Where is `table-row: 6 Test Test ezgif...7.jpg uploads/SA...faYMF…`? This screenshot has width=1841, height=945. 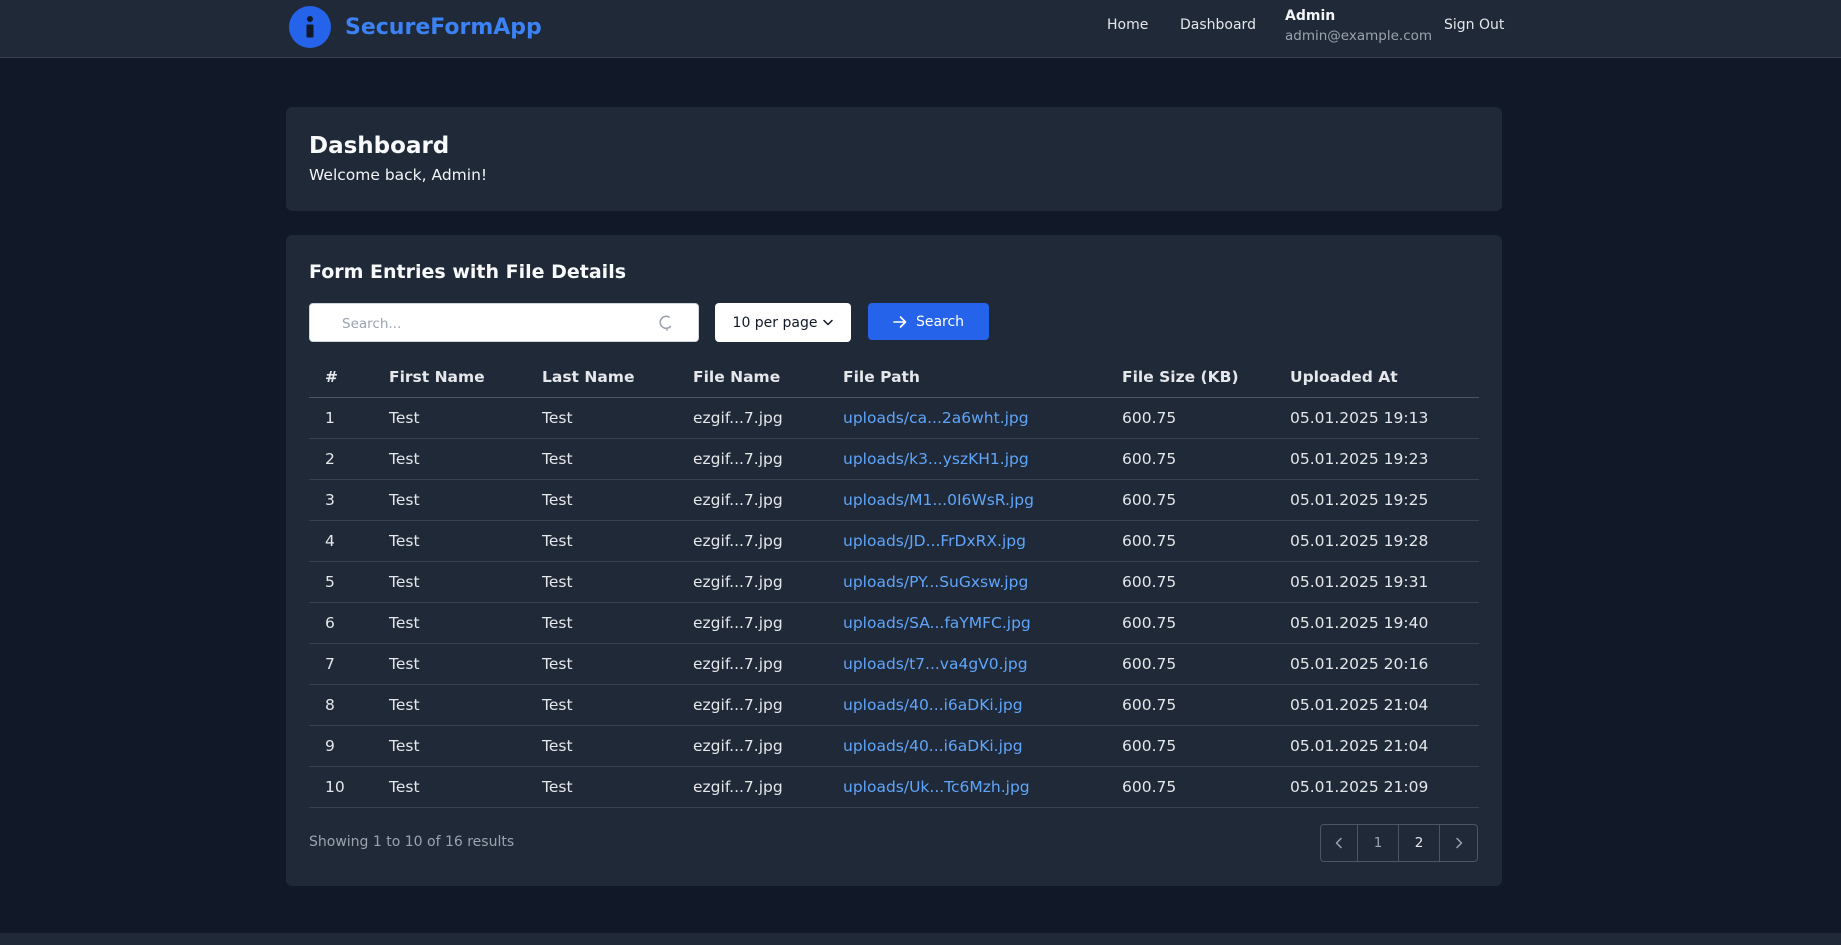 table-row: 6 Test Test ezgif...7.jpg uploads/SA...faYMF… is located at coordinates (894, 623).